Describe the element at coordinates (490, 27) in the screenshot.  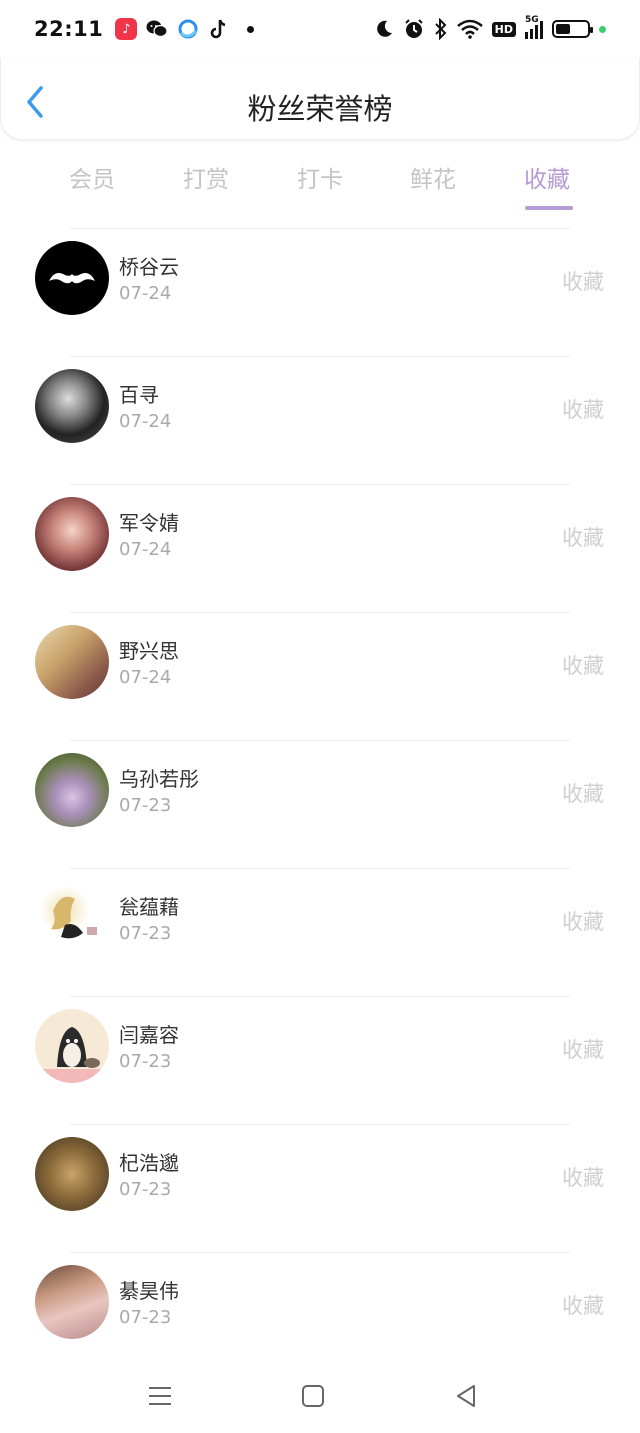
I see `status-indicators: HD 5G` at that location.